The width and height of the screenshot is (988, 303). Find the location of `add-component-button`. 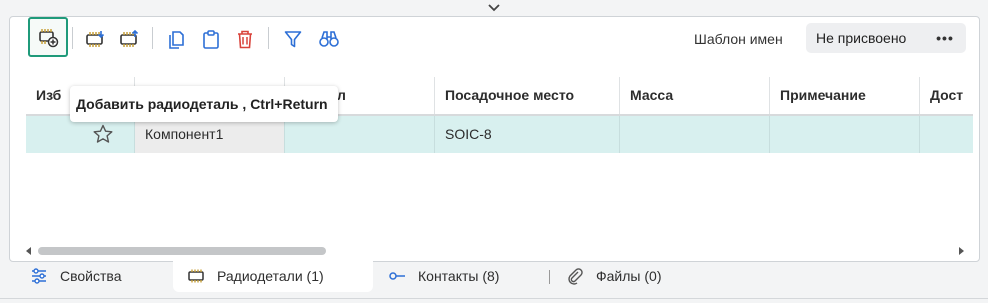

add-component-button is located at coordinates (48, 37).